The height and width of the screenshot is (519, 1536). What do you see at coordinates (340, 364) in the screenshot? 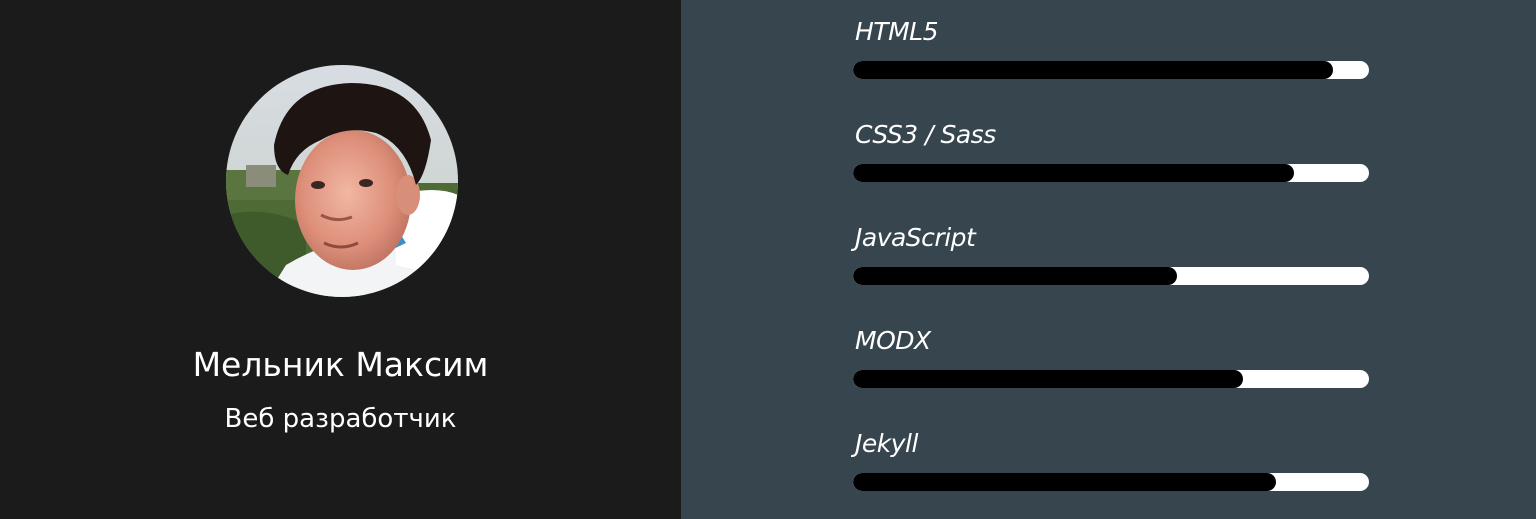
I see `profile-name: Мельник Максим` at bounding box center [340, 364].